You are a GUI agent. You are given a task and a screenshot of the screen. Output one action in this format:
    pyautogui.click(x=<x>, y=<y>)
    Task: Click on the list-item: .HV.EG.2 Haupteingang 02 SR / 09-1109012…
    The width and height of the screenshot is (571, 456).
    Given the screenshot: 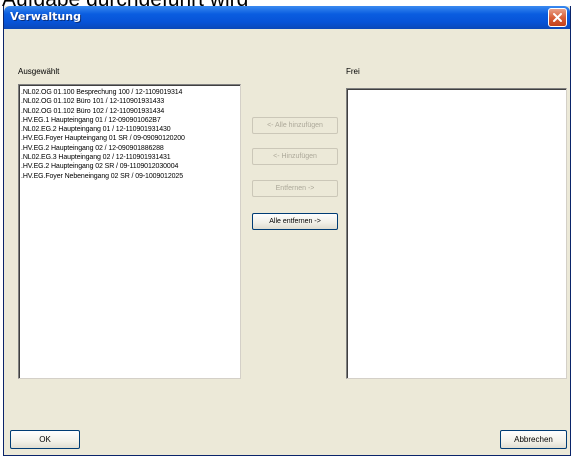 What is the action you would take?
    pyautogui.click(x=129, y=166)
    